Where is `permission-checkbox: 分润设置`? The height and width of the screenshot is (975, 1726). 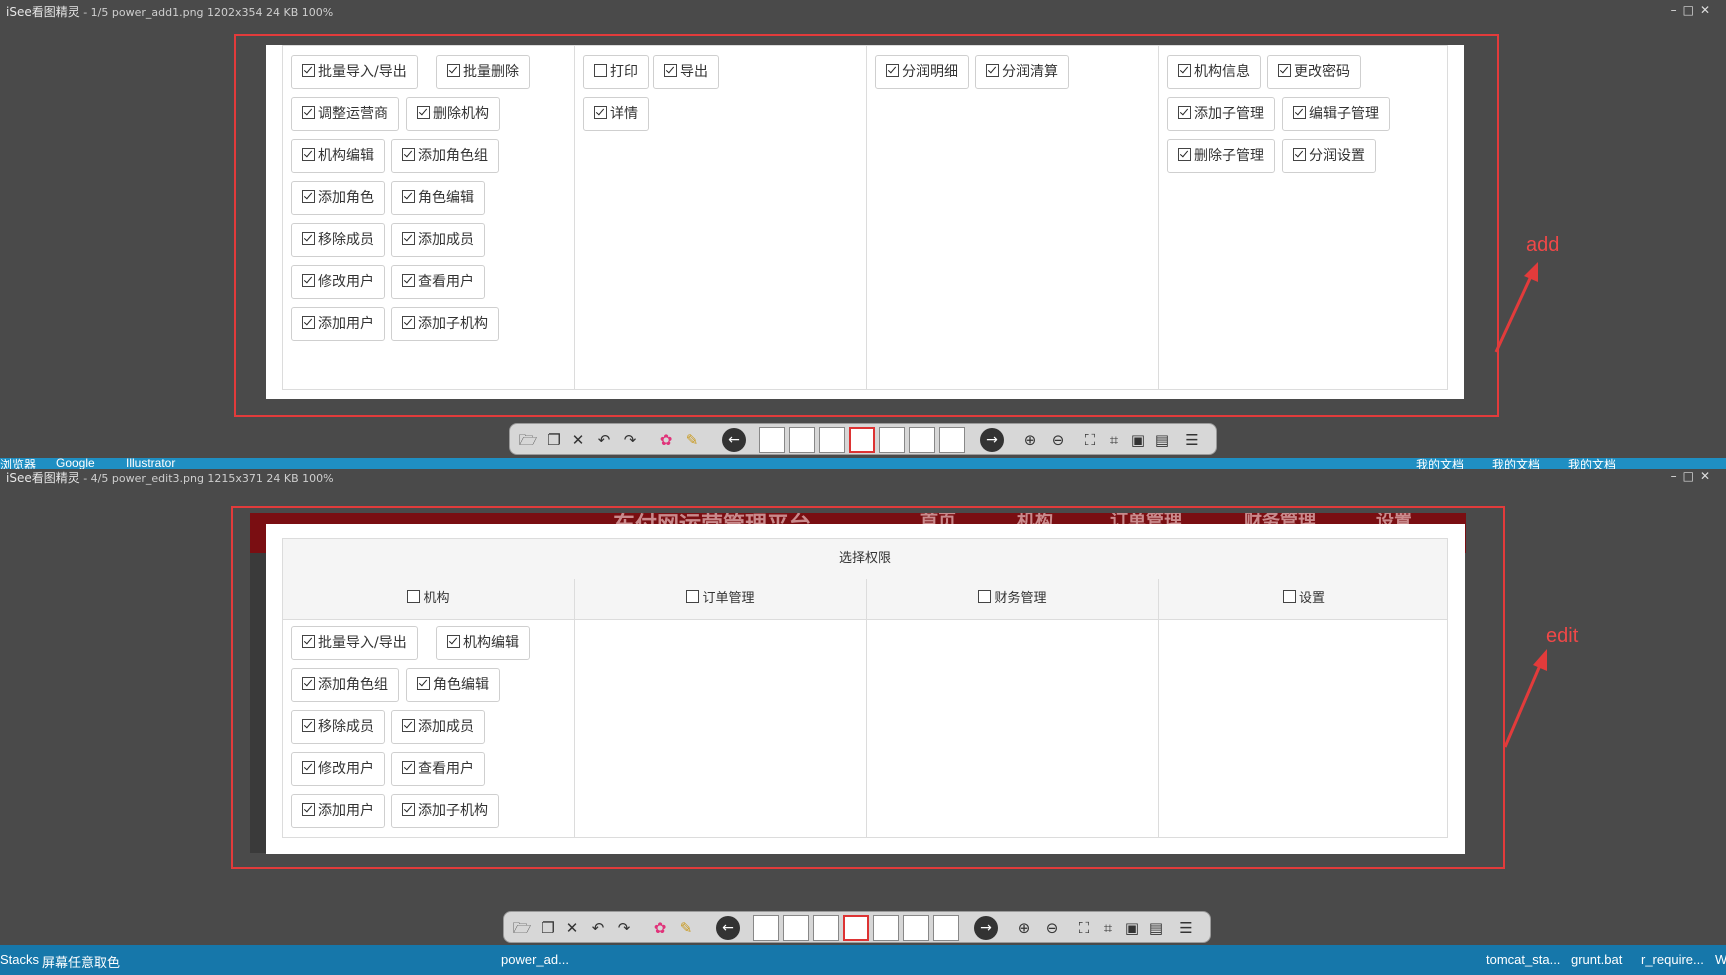
permission-checkbox: 分润设置 is located at coordinates (1329, 156).